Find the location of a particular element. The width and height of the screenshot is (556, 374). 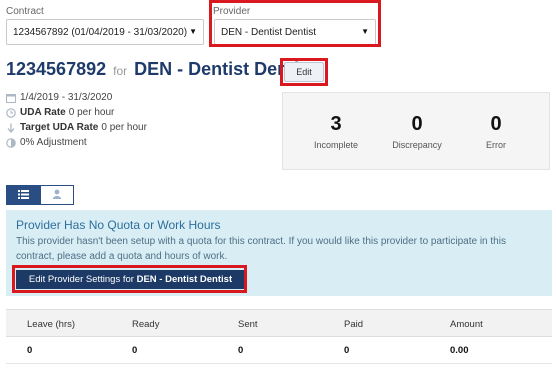

user-icon is located at coordinates (57, 195).